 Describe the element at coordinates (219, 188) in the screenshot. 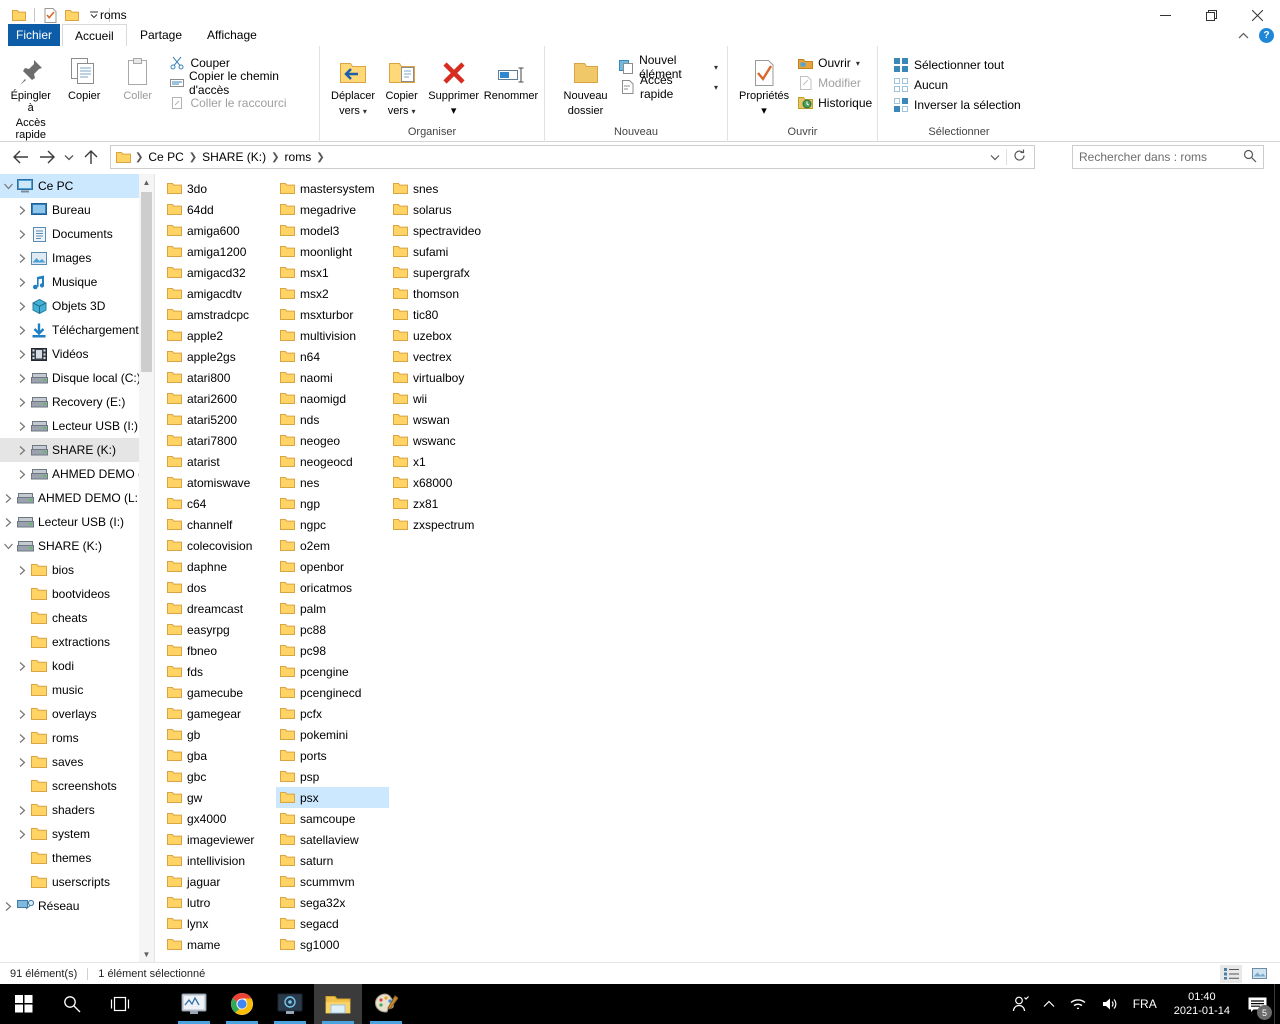

I see `file-item: 3do` at that location.